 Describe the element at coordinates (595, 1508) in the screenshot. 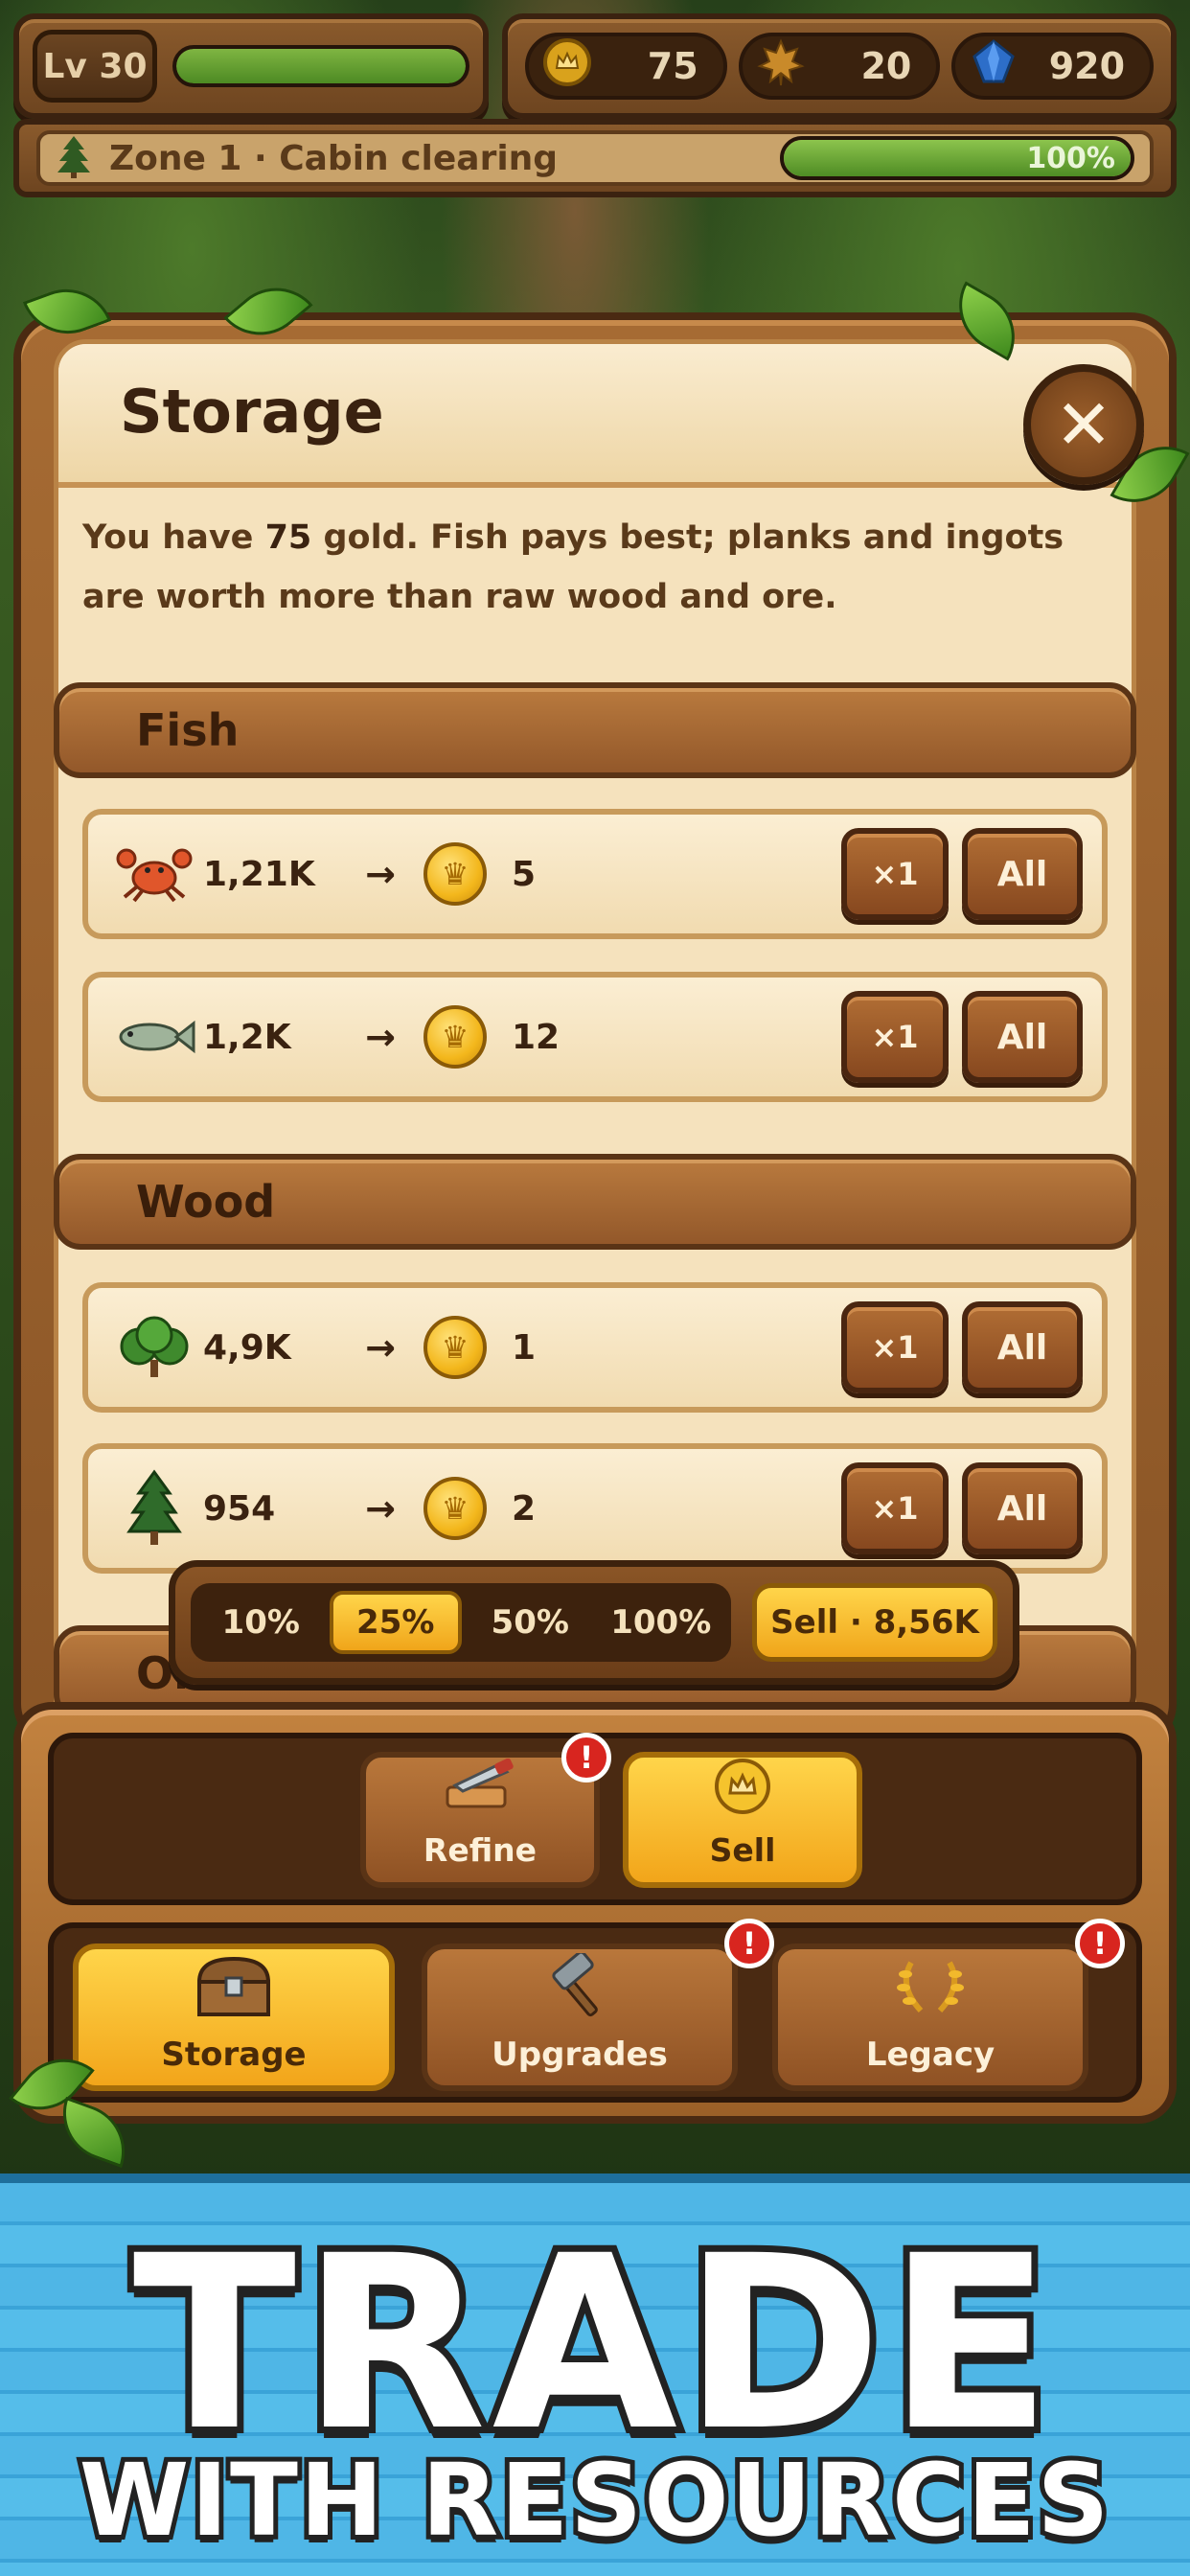

I see `resource-row-pine: 954 → ♛ 2 ×1 All` at that location.